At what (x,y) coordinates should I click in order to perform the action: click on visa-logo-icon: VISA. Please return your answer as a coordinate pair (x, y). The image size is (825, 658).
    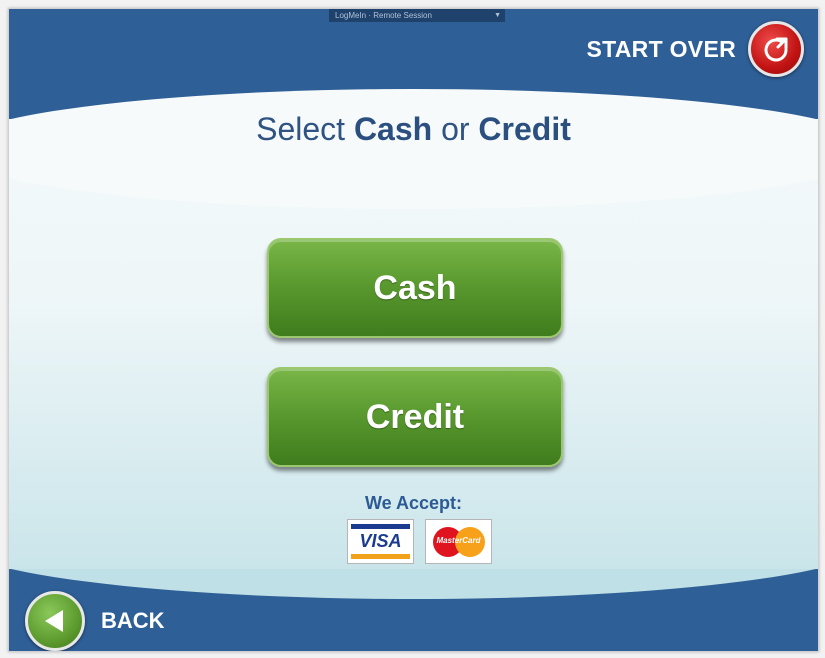
    Looking at the image, I should click on (380, 541).